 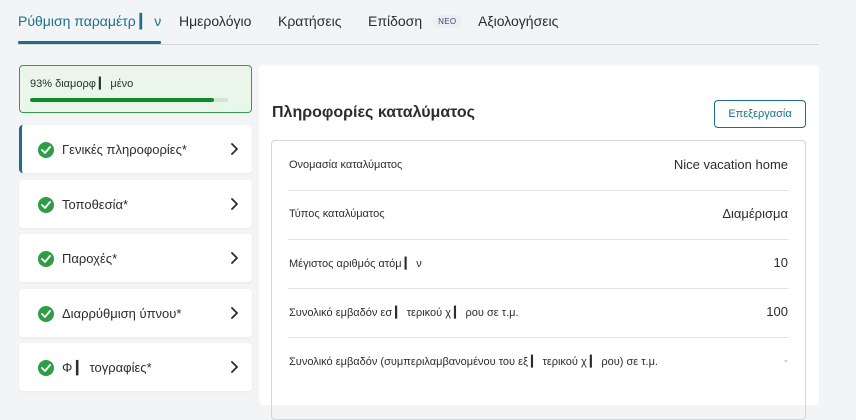 I want to click on info-row-property-type: Τύπος καταλύματος Διαμέρισμα, so click(x=538, y=214).